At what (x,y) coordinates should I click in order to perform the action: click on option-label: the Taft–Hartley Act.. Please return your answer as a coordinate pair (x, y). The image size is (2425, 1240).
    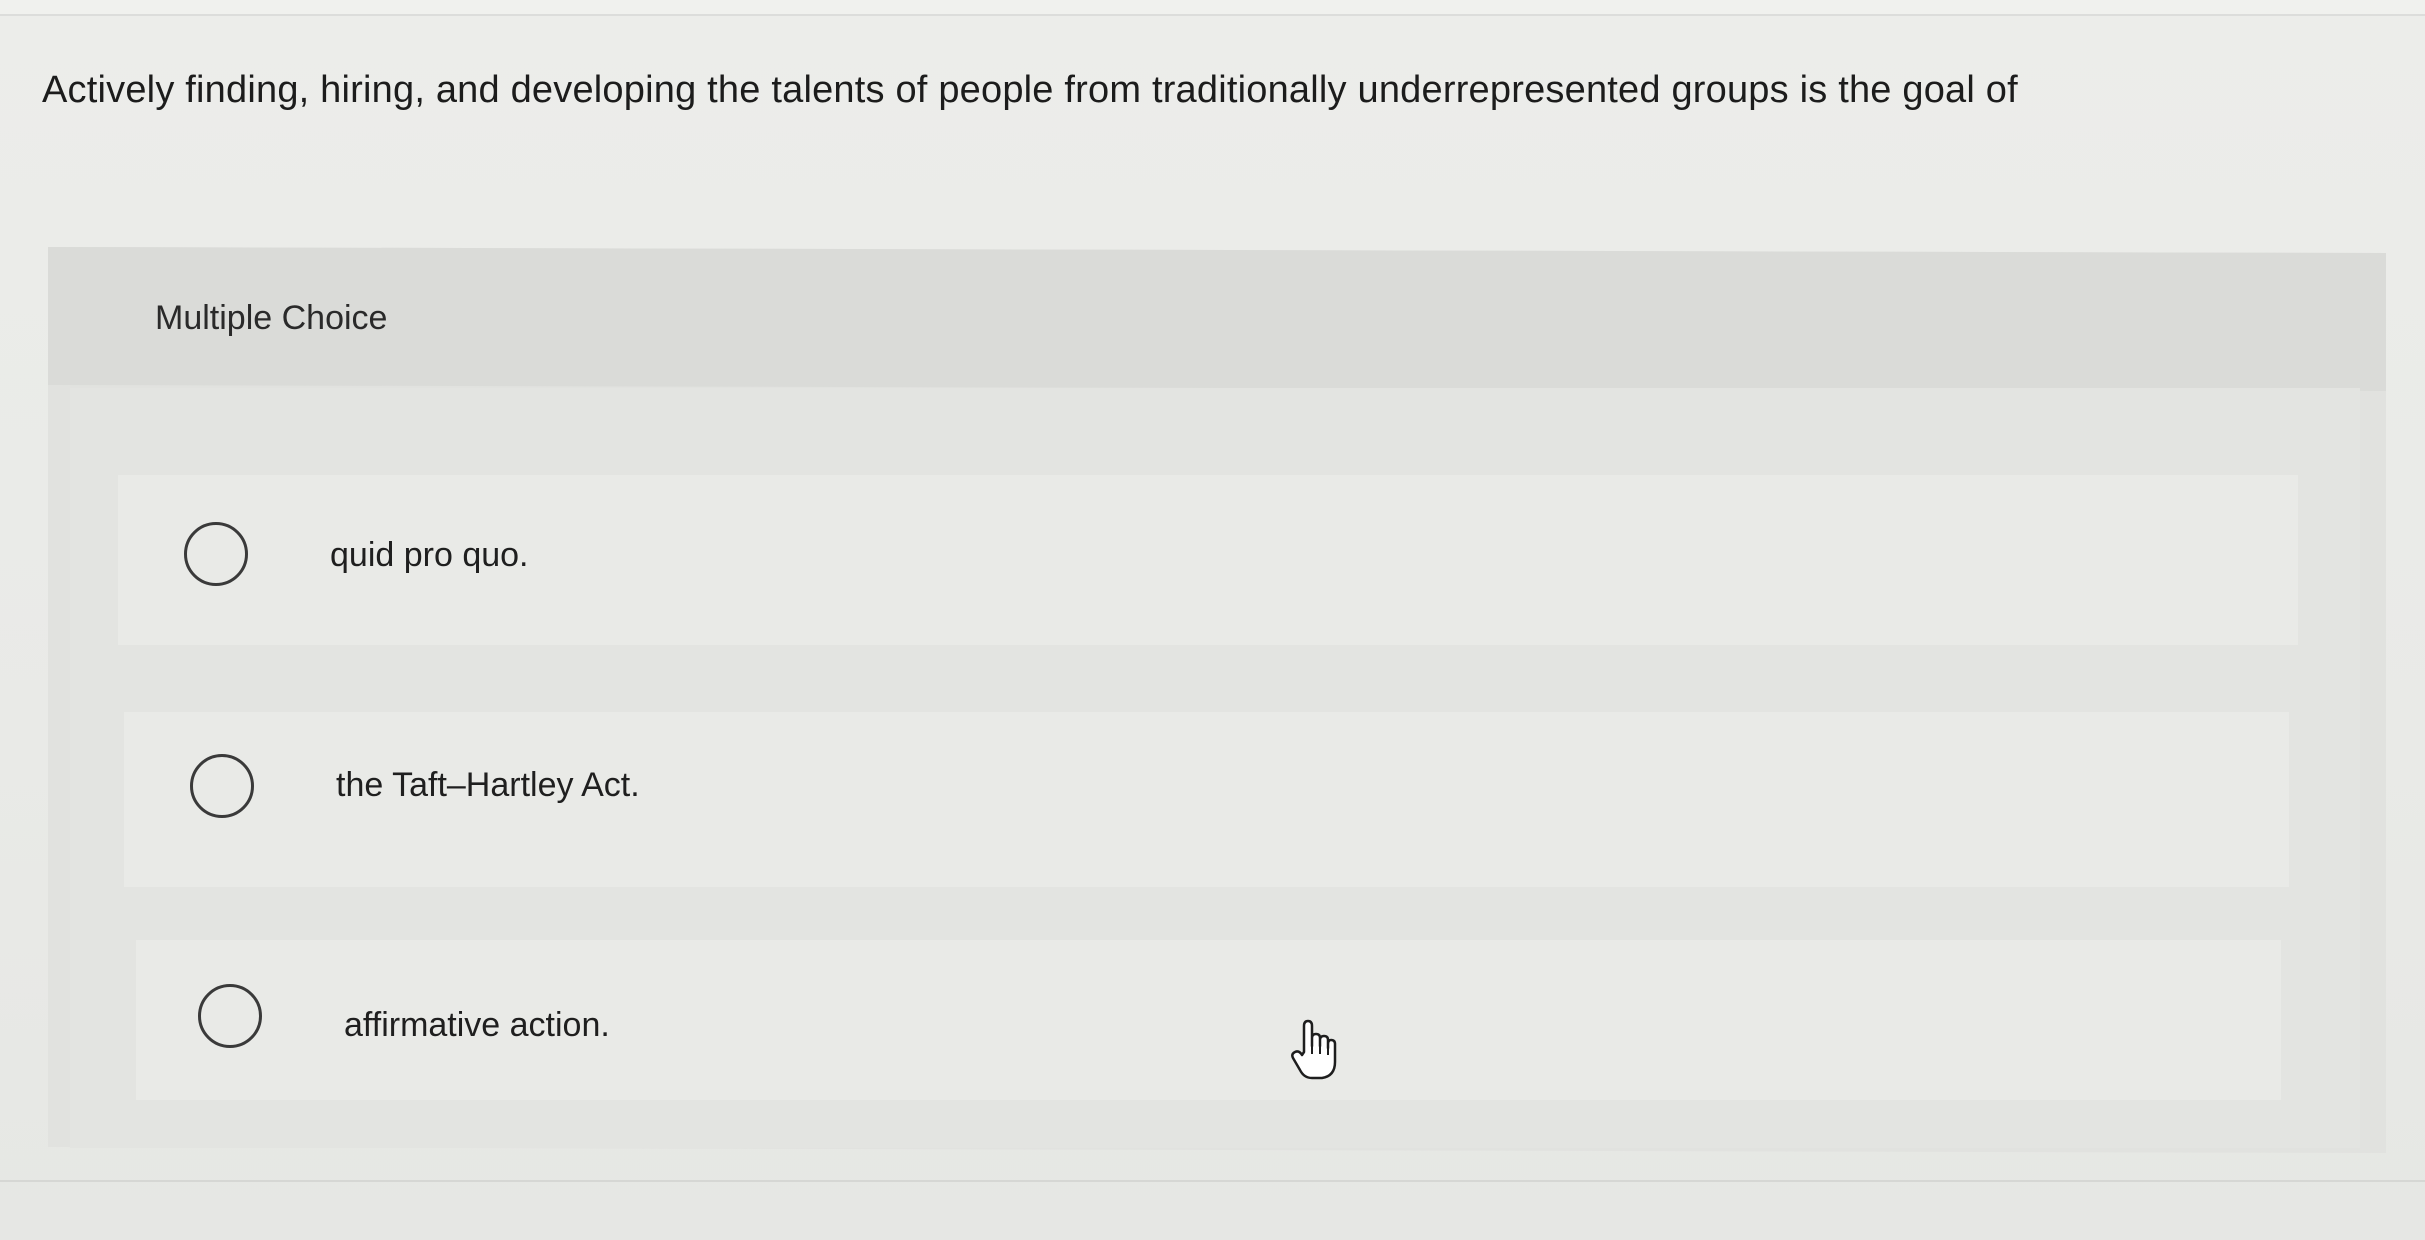
    Looking at the image, I should click on (488, 785).